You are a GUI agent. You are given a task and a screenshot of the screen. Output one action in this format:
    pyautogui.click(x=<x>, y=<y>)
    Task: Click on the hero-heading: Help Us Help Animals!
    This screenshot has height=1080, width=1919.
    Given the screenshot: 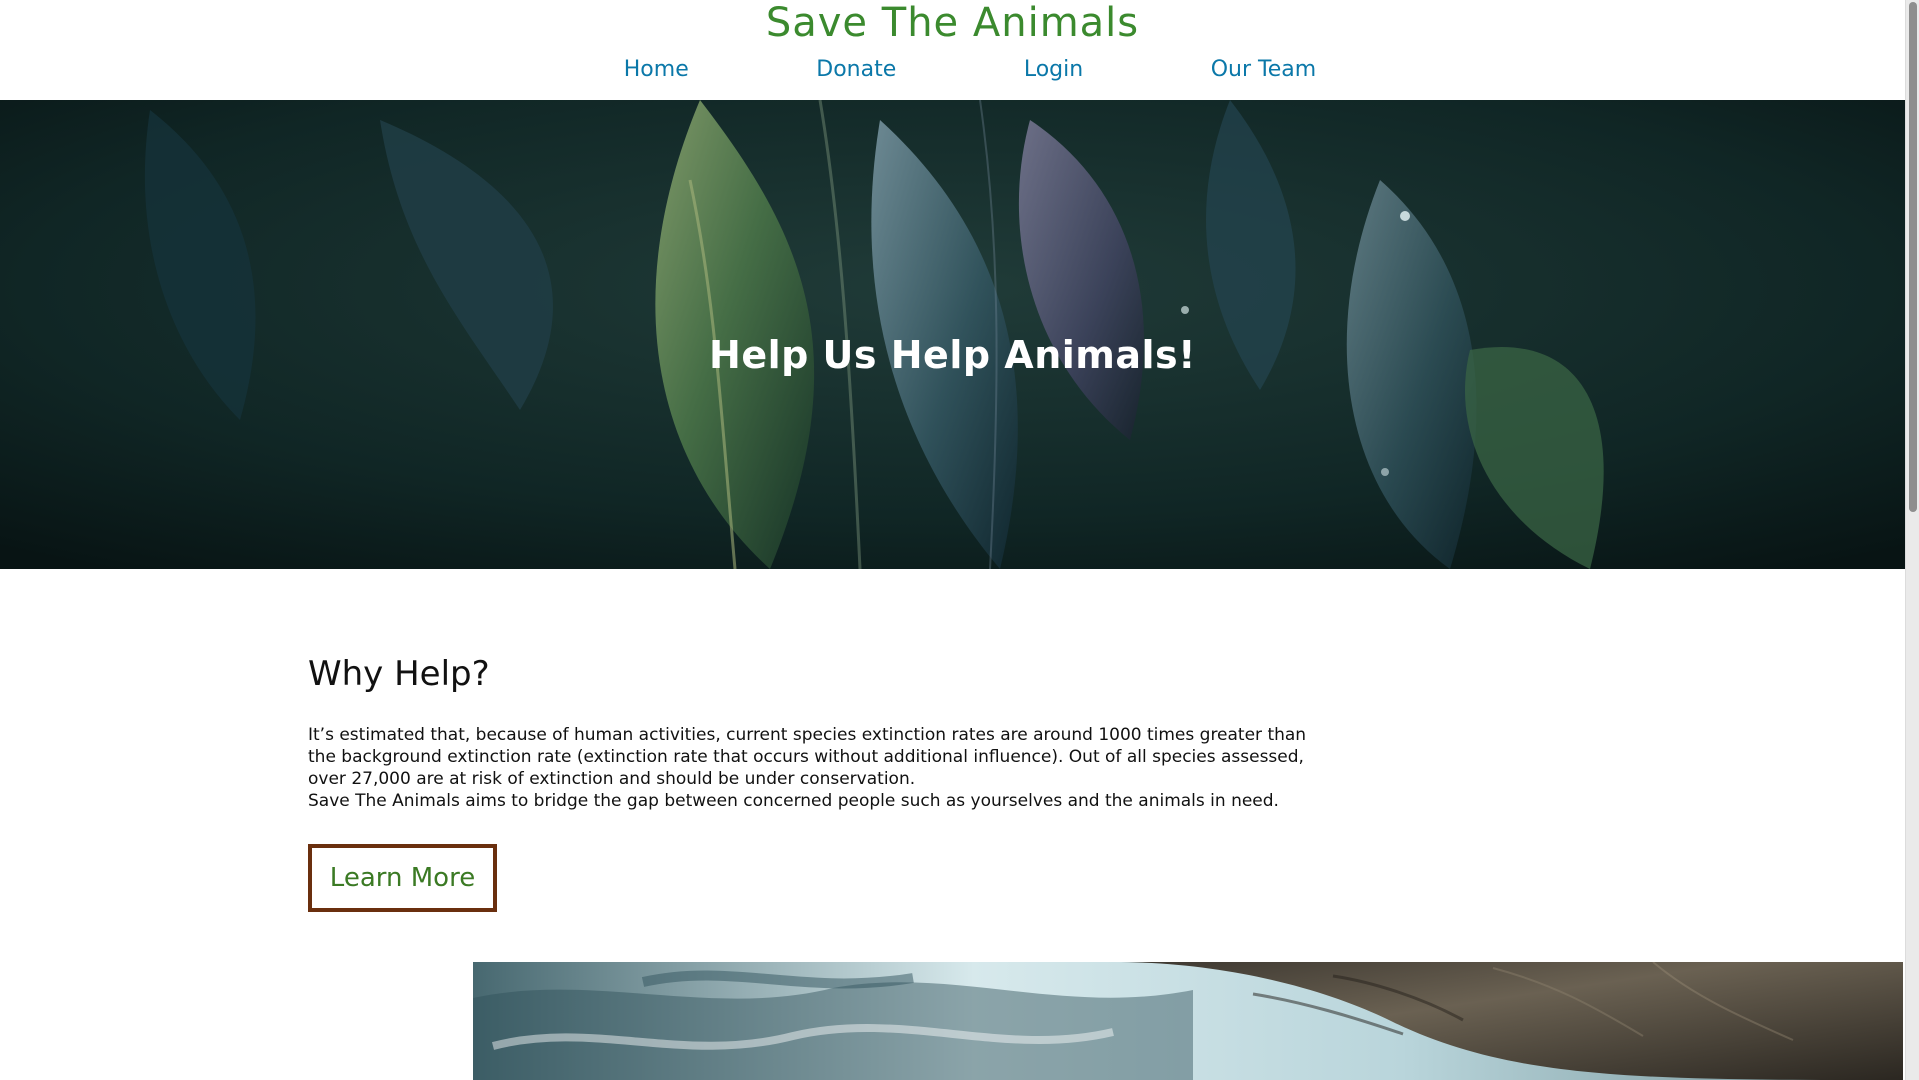 What is the action you would take?
    pyautogui.click(x=952, y=355)
    